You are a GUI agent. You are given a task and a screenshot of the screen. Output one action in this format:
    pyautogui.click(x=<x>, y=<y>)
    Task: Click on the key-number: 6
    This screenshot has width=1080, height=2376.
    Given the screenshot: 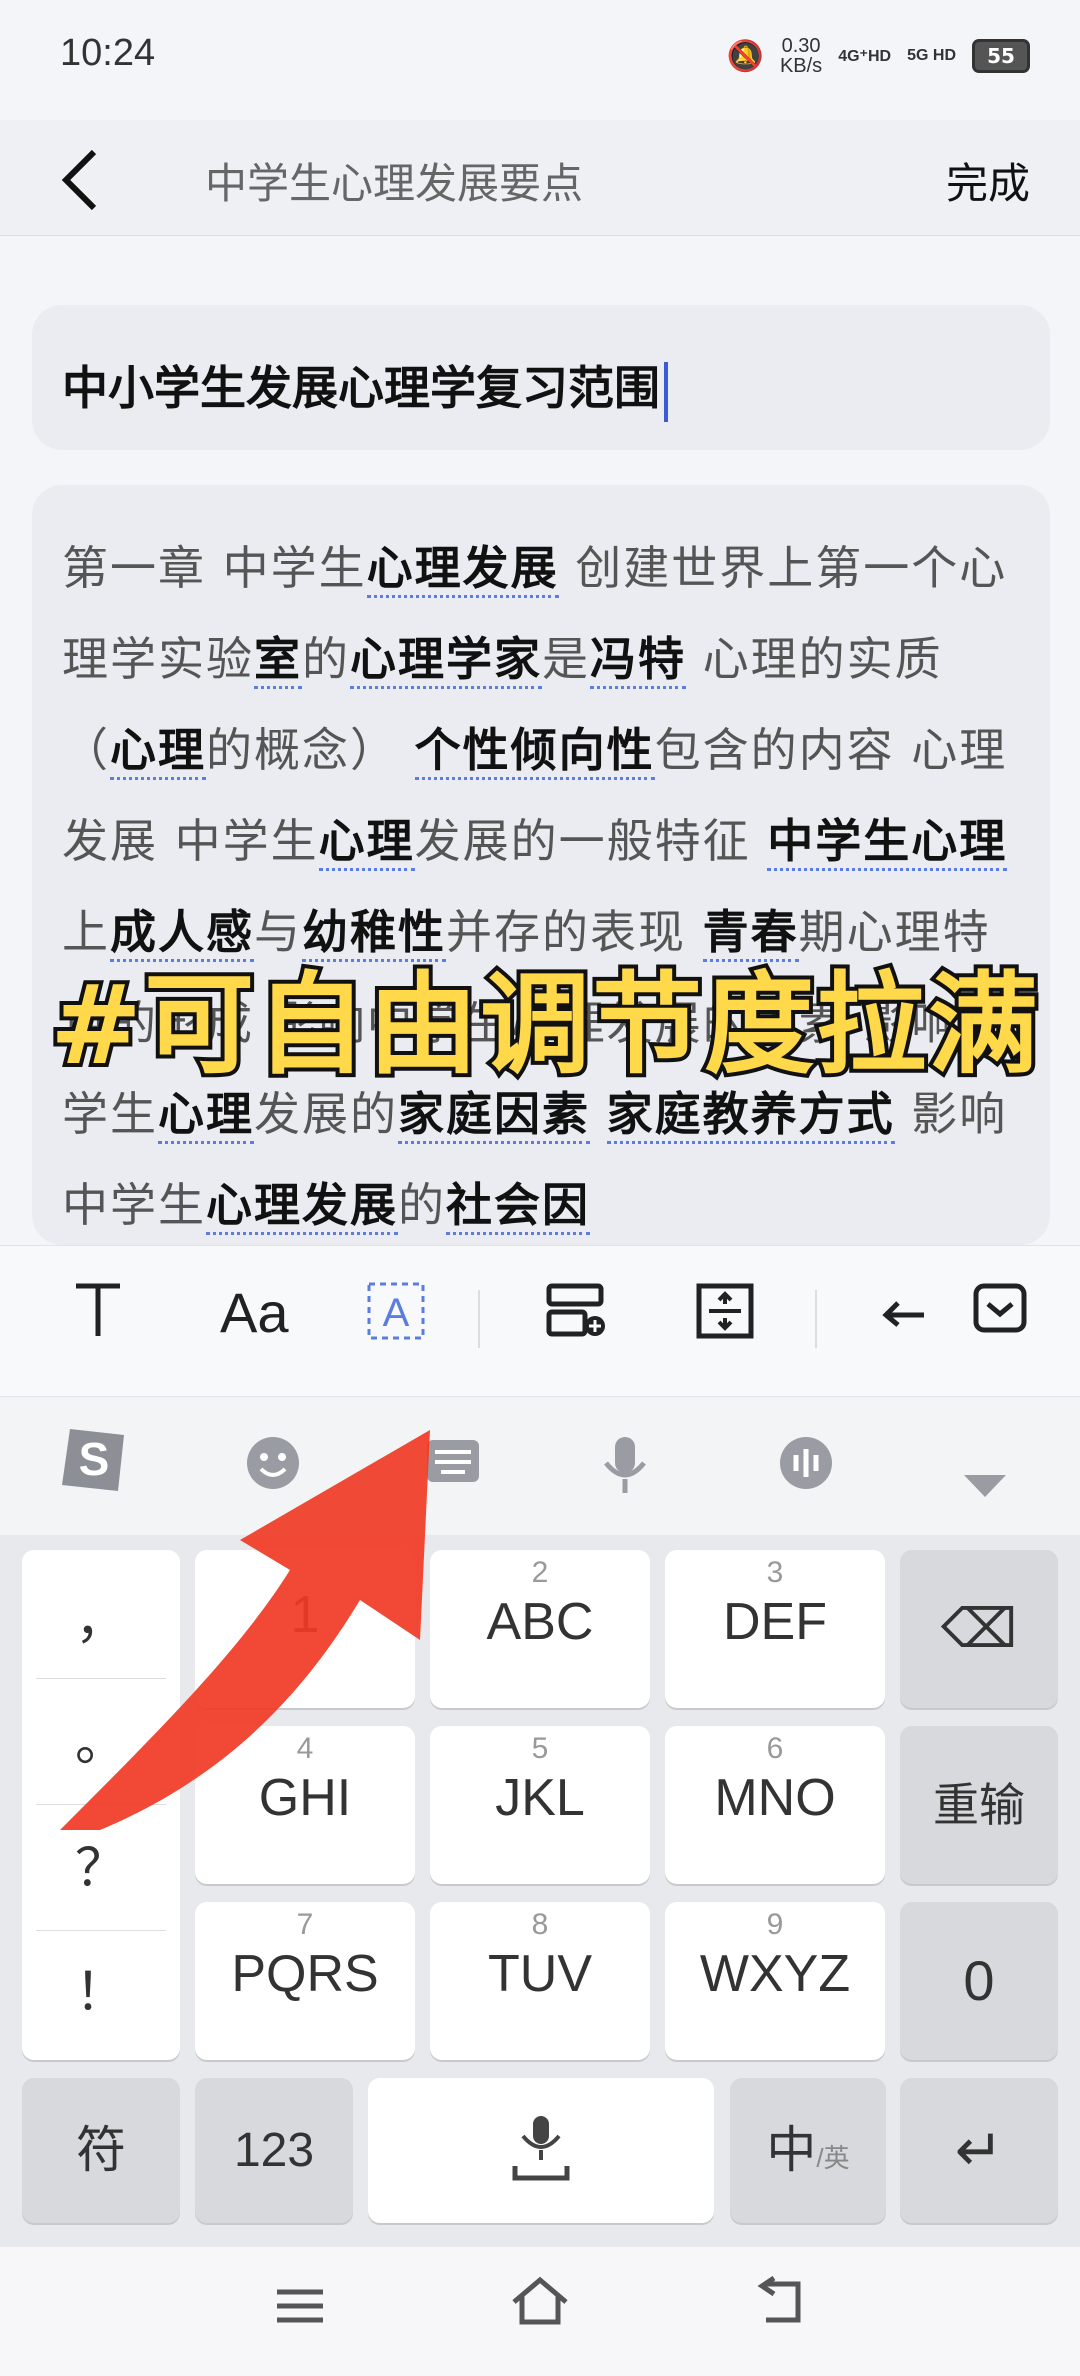 What is the action you would take?
    pyautogui.click(x=775, y=1748)
    